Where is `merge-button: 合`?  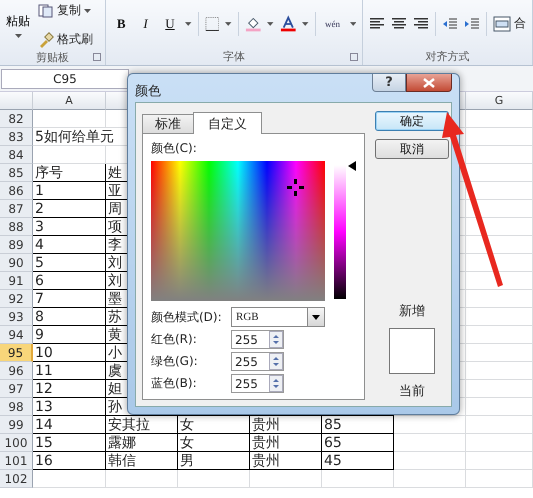 merge-button: 合 is located at coordinates (509, 23).